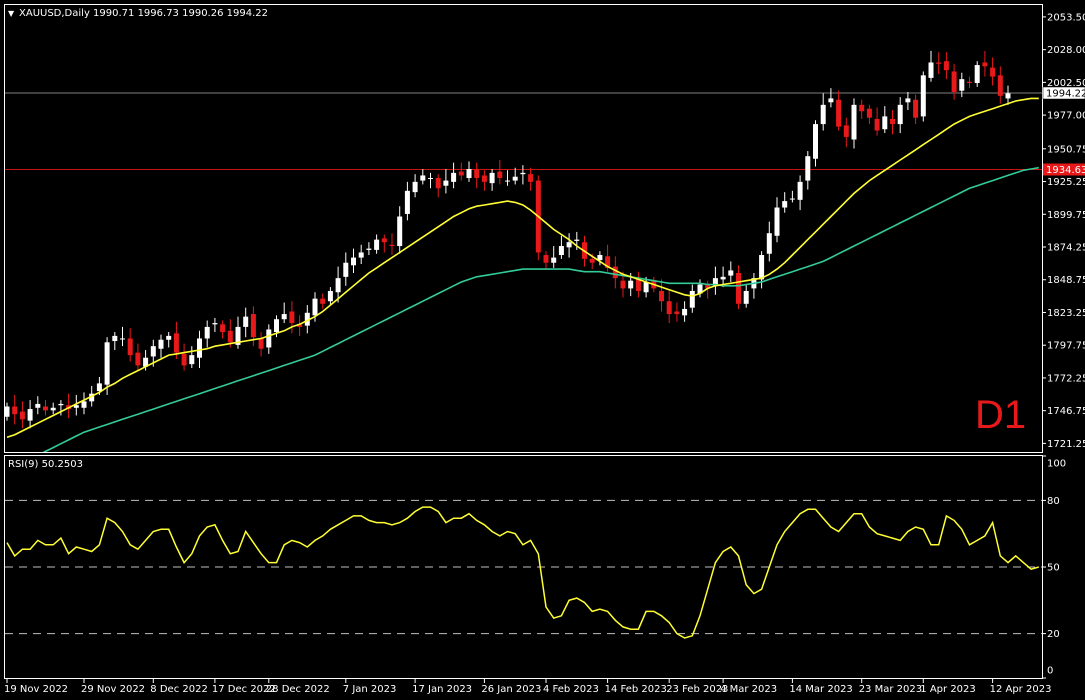  What do you see at coordinates (36, 689) in the screenshot?
I see `date-tick-label: 19 Nov 2022` at bounding box center [36, 689].